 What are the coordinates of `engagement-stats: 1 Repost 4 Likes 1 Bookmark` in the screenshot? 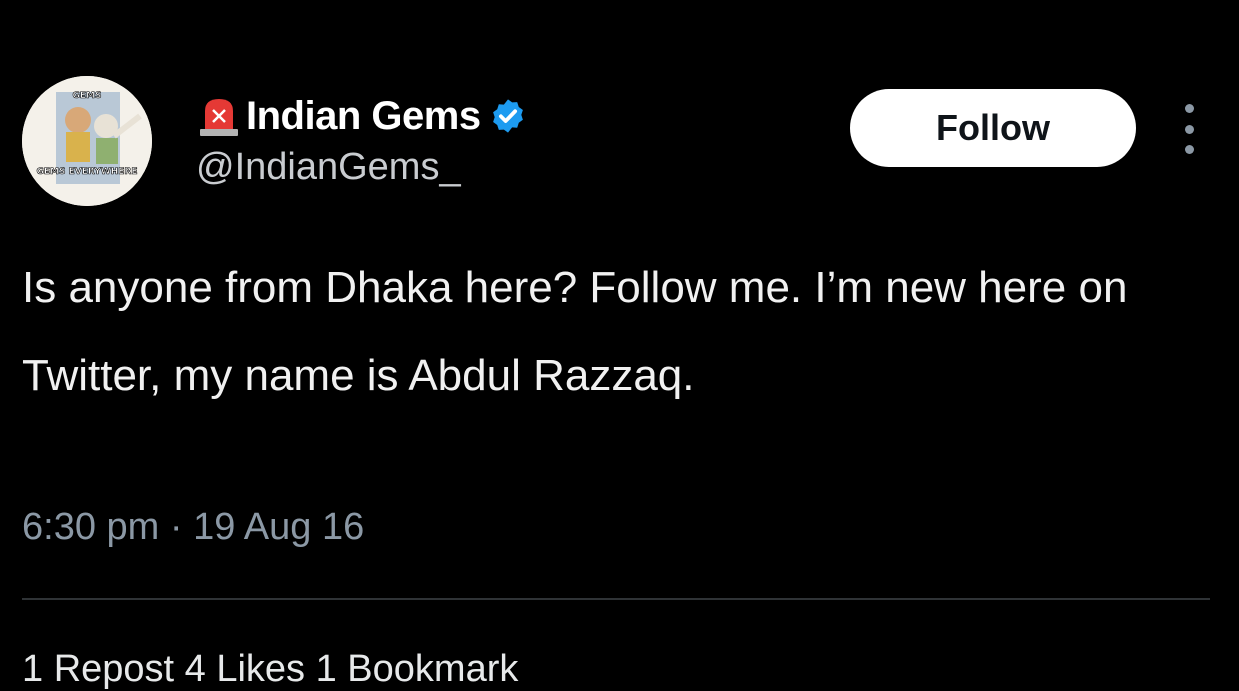 It's located at (270, 669).